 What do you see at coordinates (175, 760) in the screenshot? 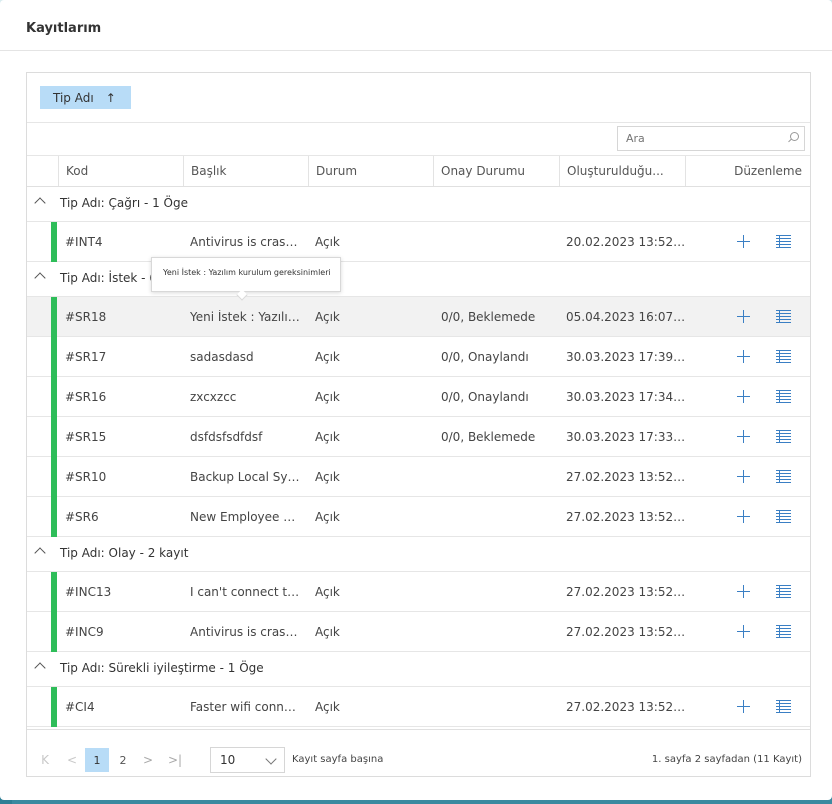
I see `last-page-button: >|` at bounding box center [175, 760].